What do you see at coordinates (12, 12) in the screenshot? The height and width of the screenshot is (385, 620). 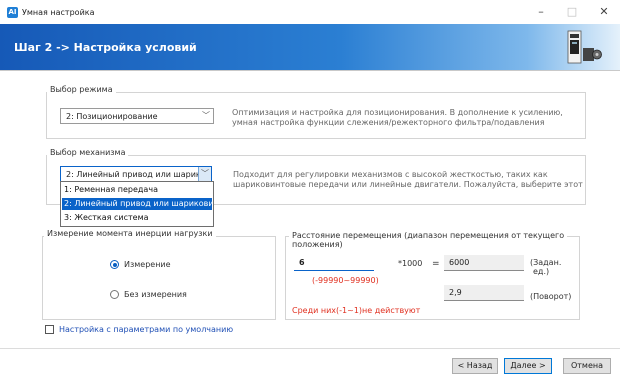 I see `app-icon: AI` at bounding box center [12, 12].